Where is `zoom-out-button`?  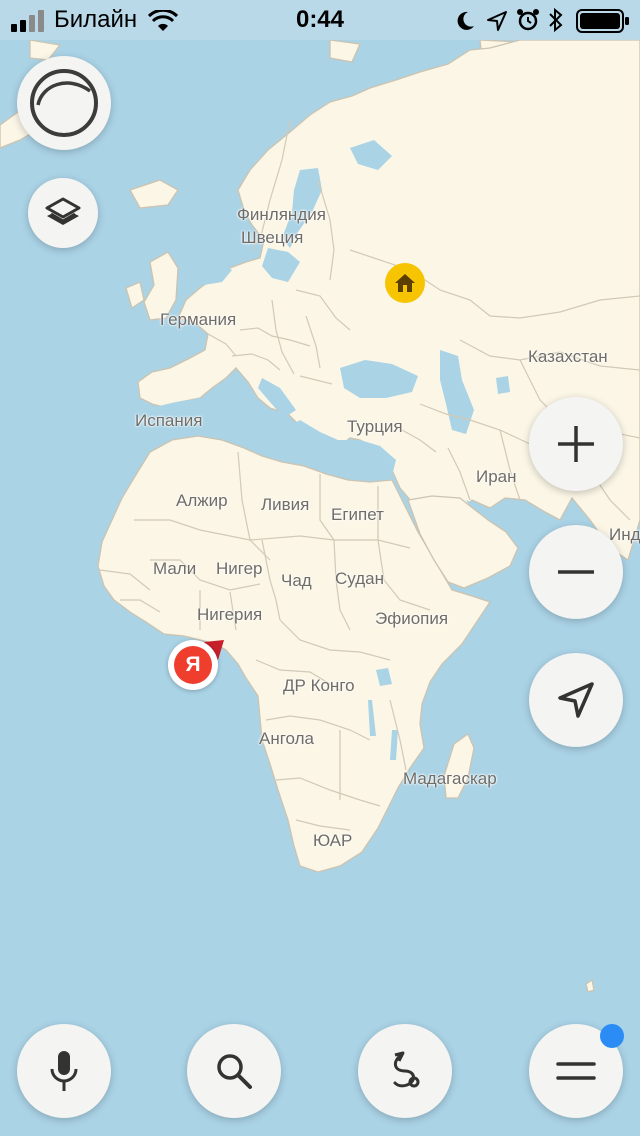 zoom-out-button is located at coordinates (576, 572).